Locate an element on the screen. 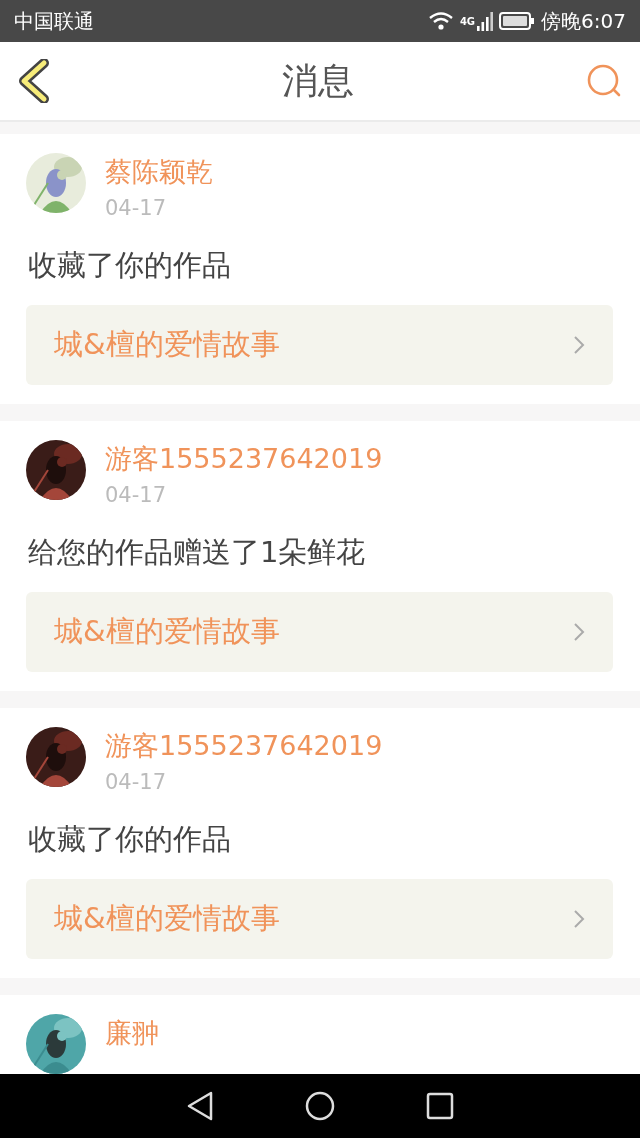 This screenshot has height=1138, width=640. user-name: 廉翀 is located at coordinates (132, 1033).